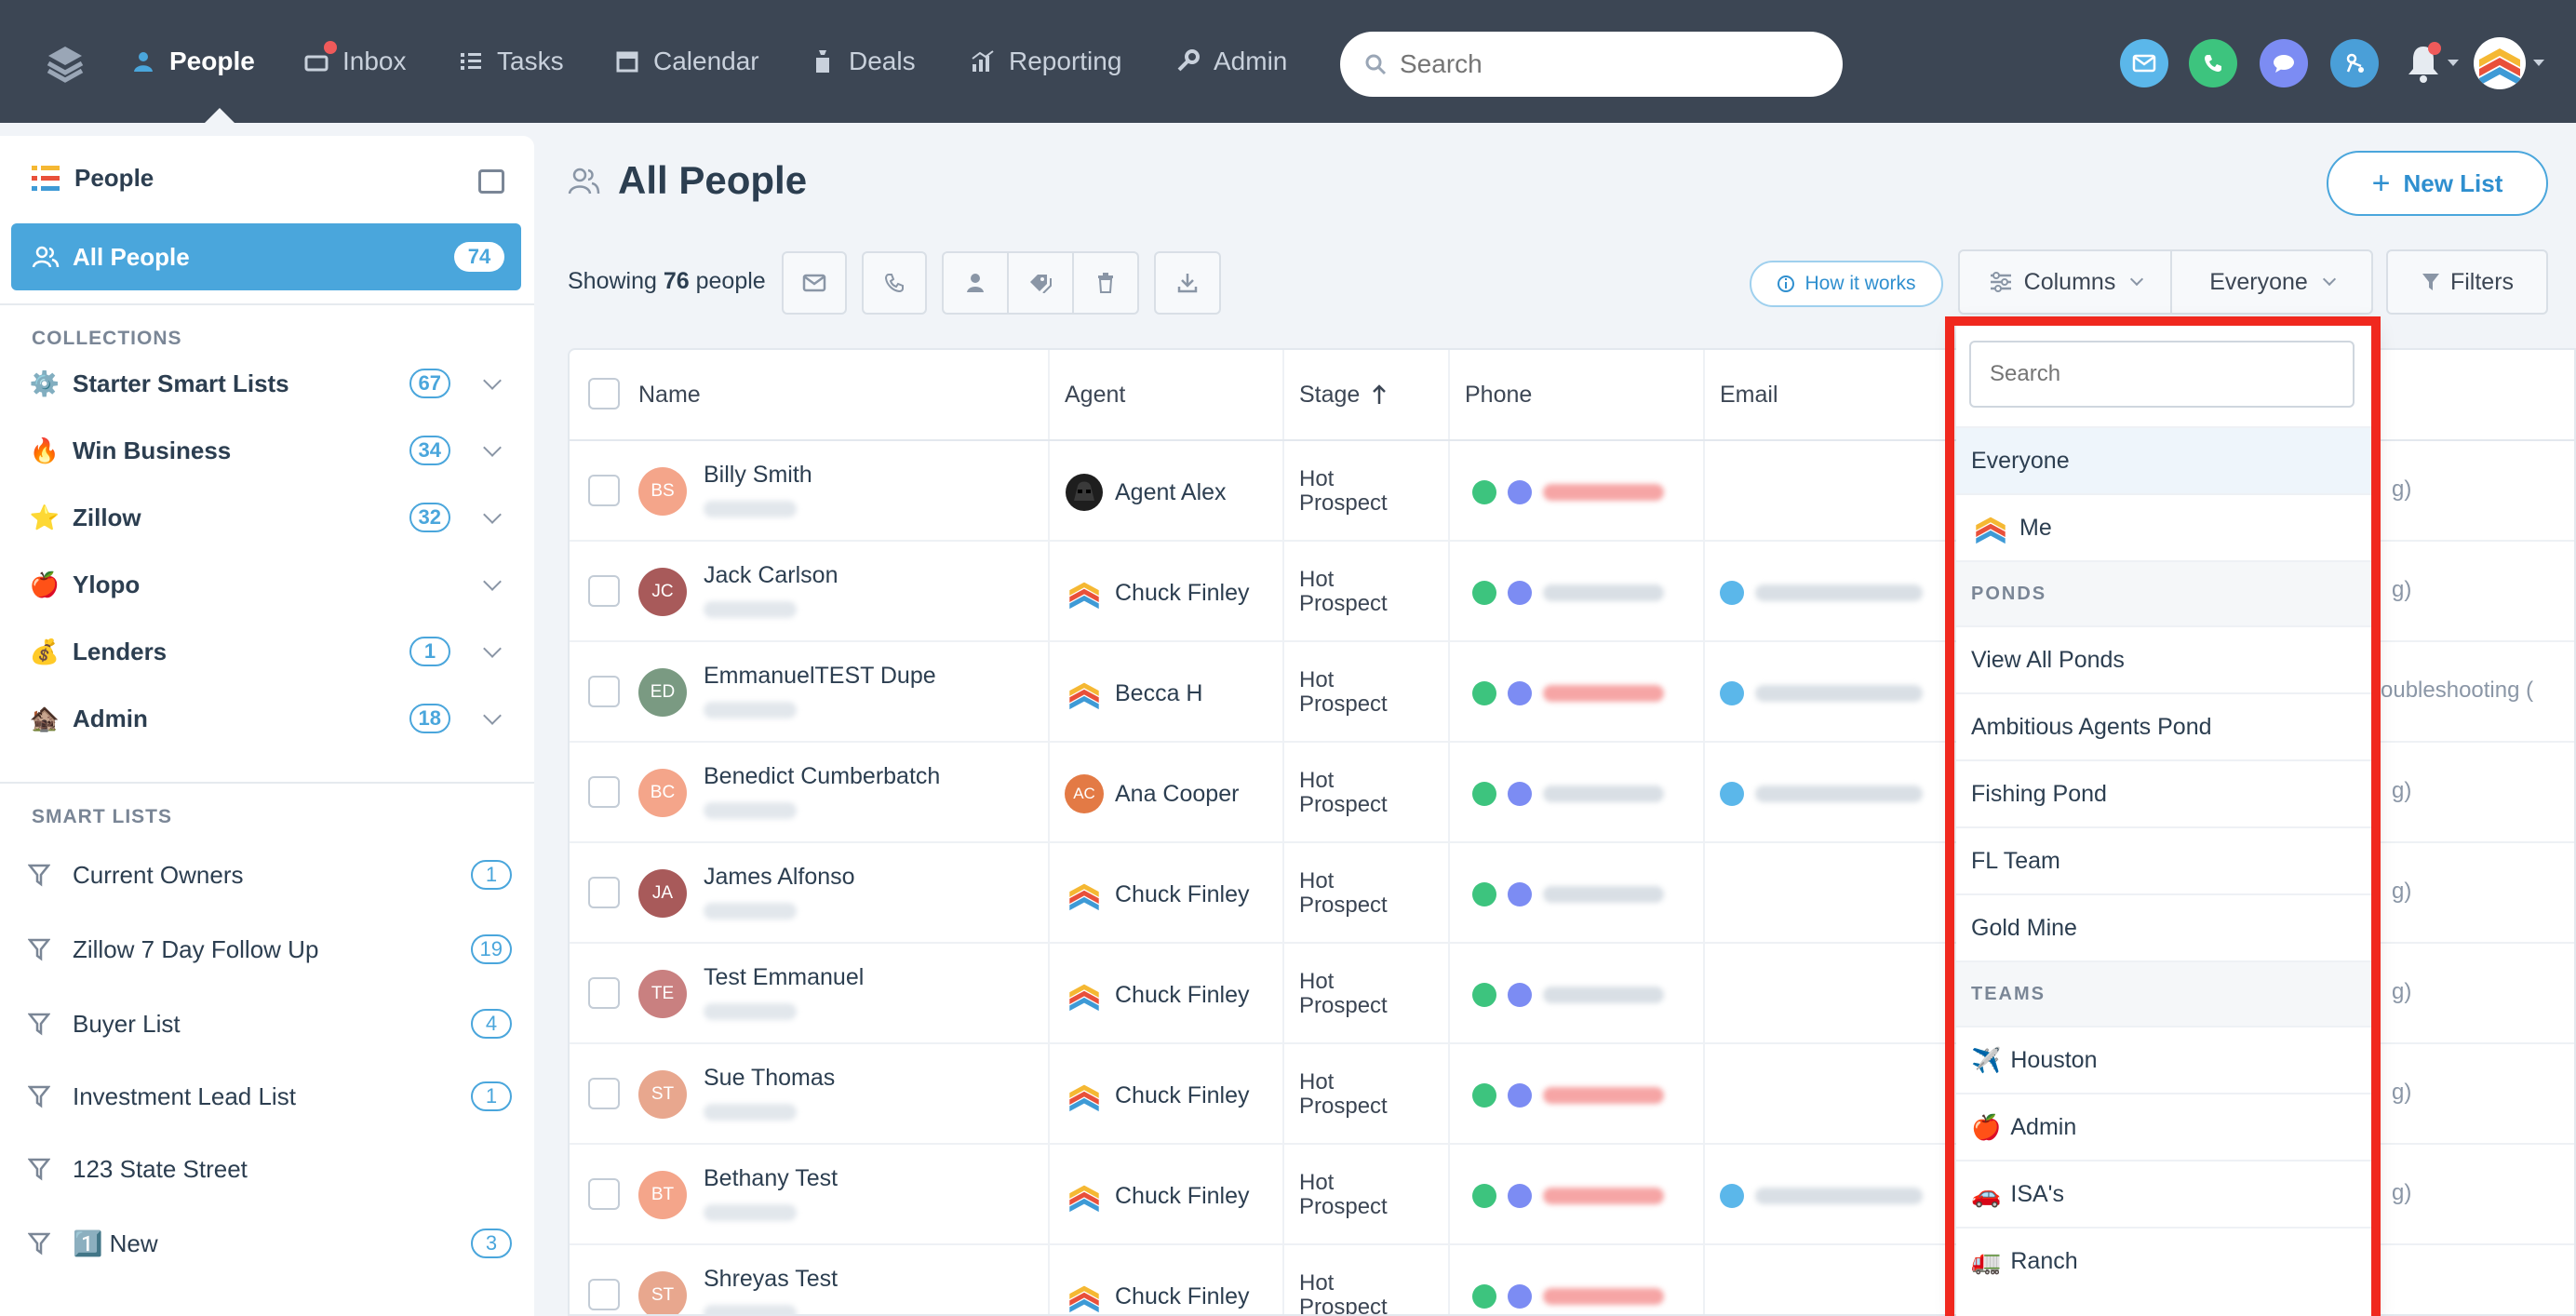 This screenshot has height=1316, width=2576. What do you see at coordinates (270, 719) in the screenshot?
I see `collection-admin: 🏚️ Admin 18` at bounding box center [270, 719].